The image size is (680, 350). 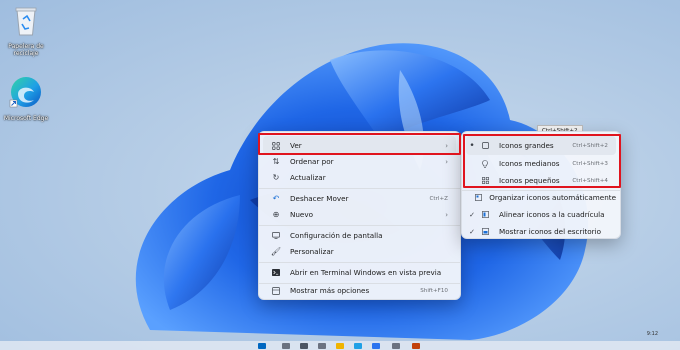 I want to click on terminal-icon, so click(x=276, y=272).